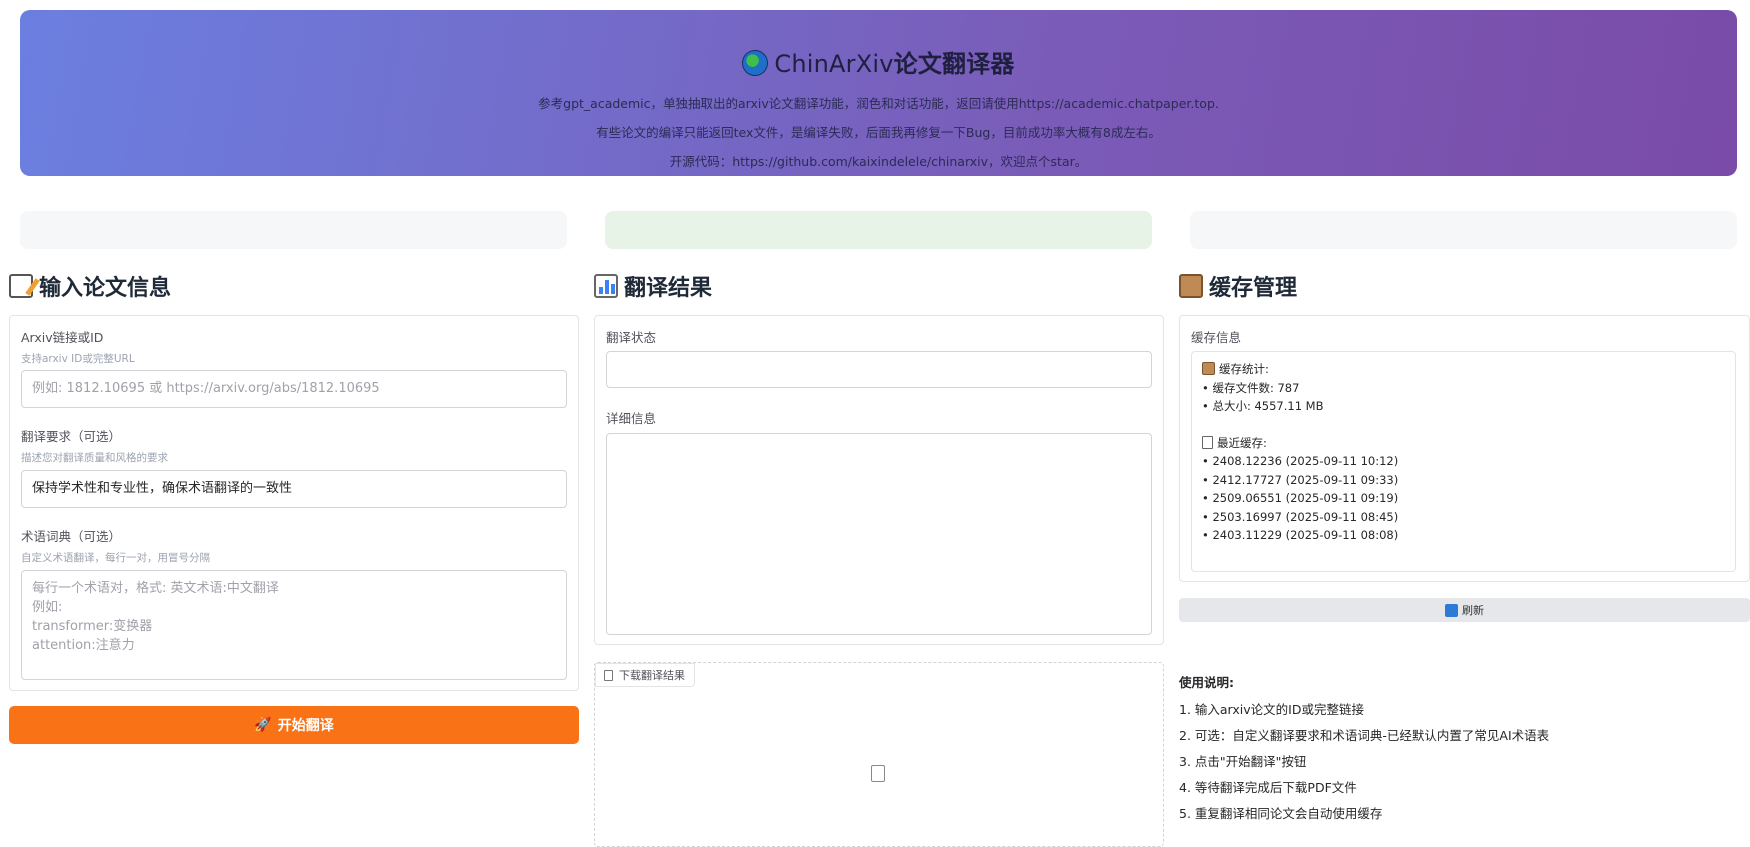 This screenshot has height=847, width=1750. Describe the element at coordinates (94, 458) in the screenshot. I see `requirement-hint: 描述您对翻译质量和风格的要求` at that location.